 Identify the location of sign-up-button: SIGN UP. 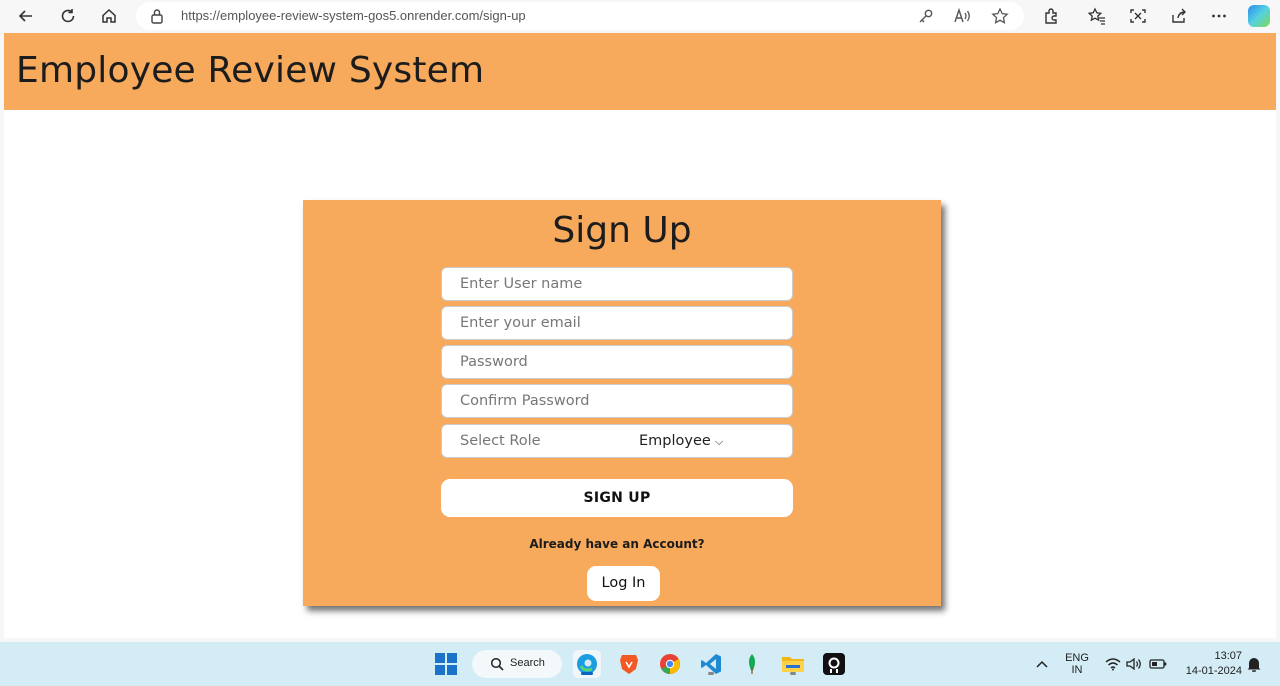
(617, 498).